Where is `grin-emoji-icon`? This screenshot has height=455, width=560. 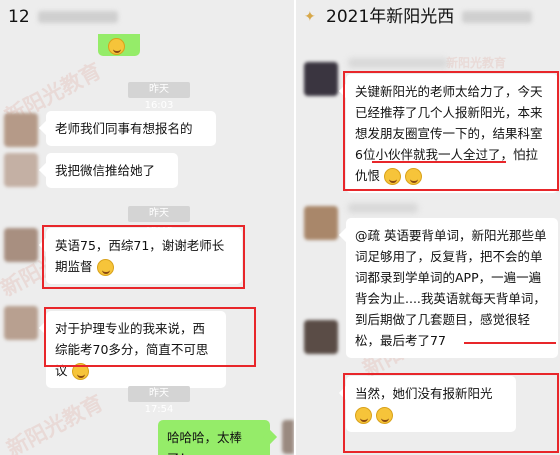
grin-emoji-icon is located at coordinates (116, 46).